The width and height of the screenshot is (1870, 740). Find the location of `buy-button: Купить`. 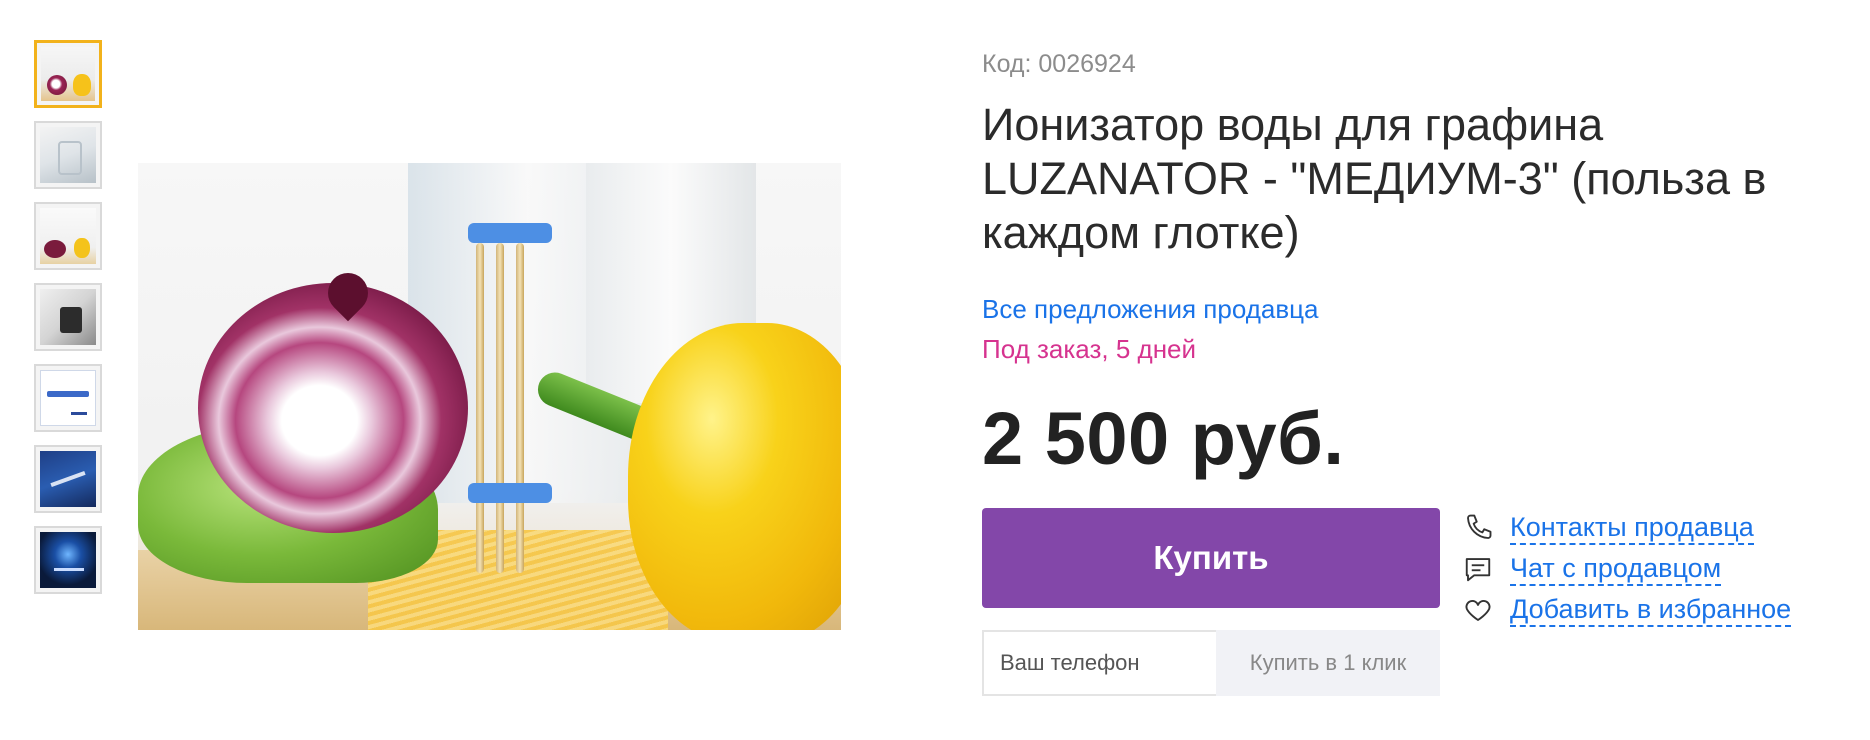

buy-button: Купить is located at coordinates (1211, 558).